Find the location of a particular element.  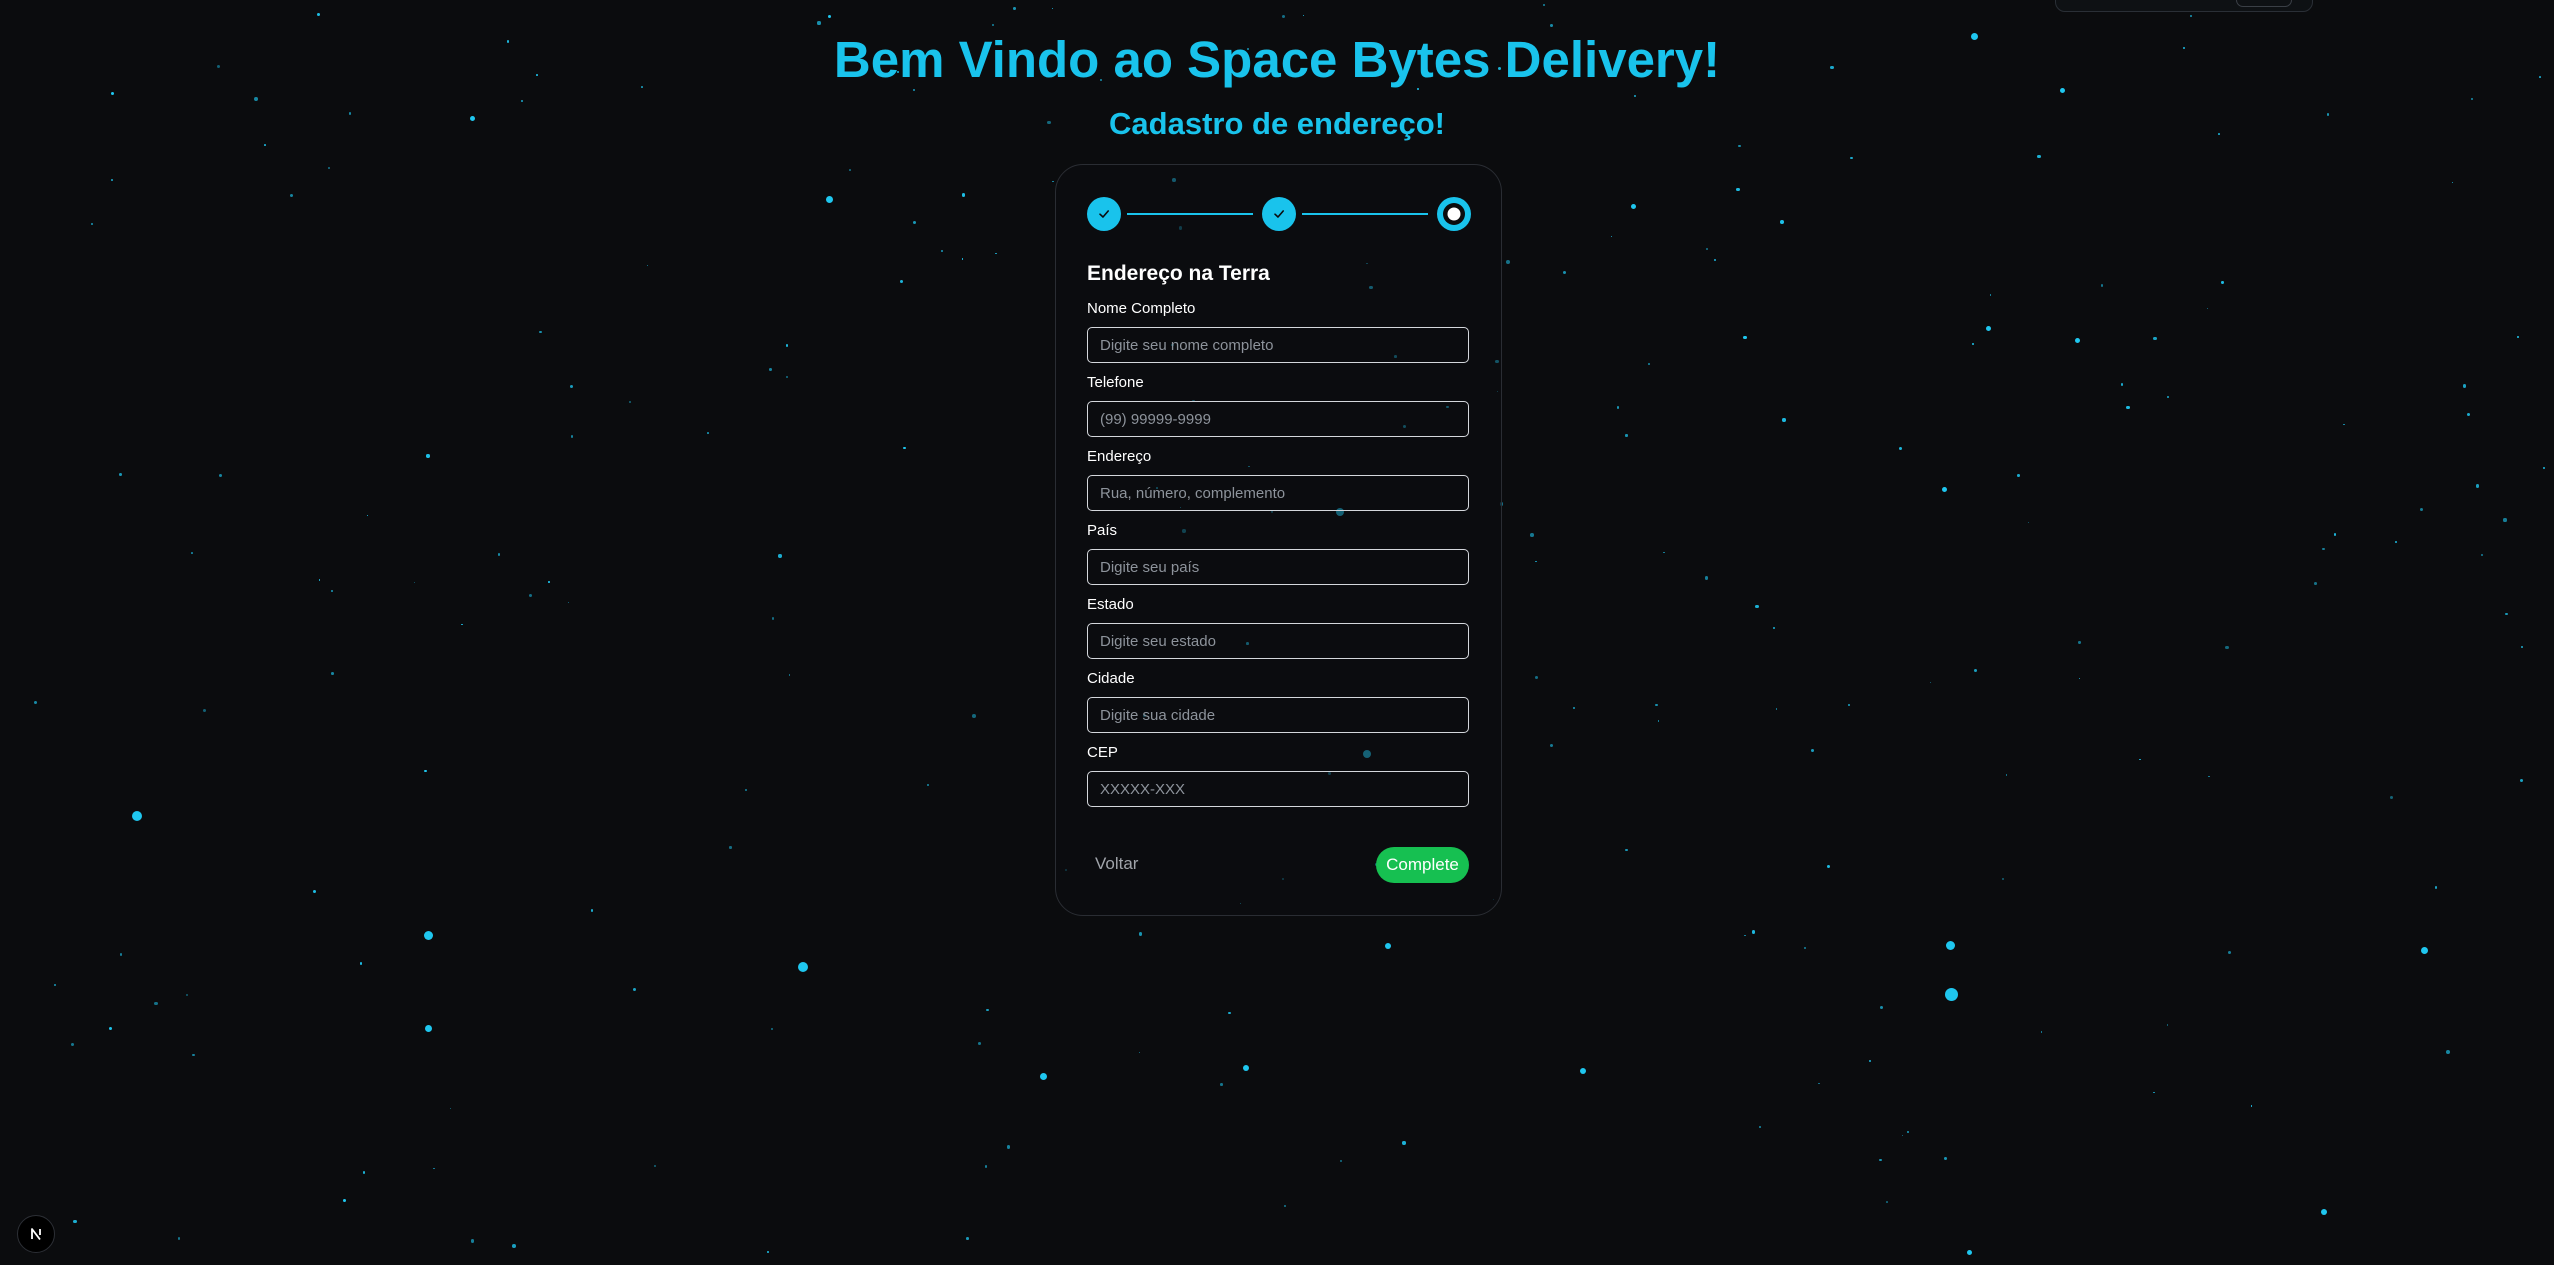

top-right-pill-button is located at coordinates (2264, 3).